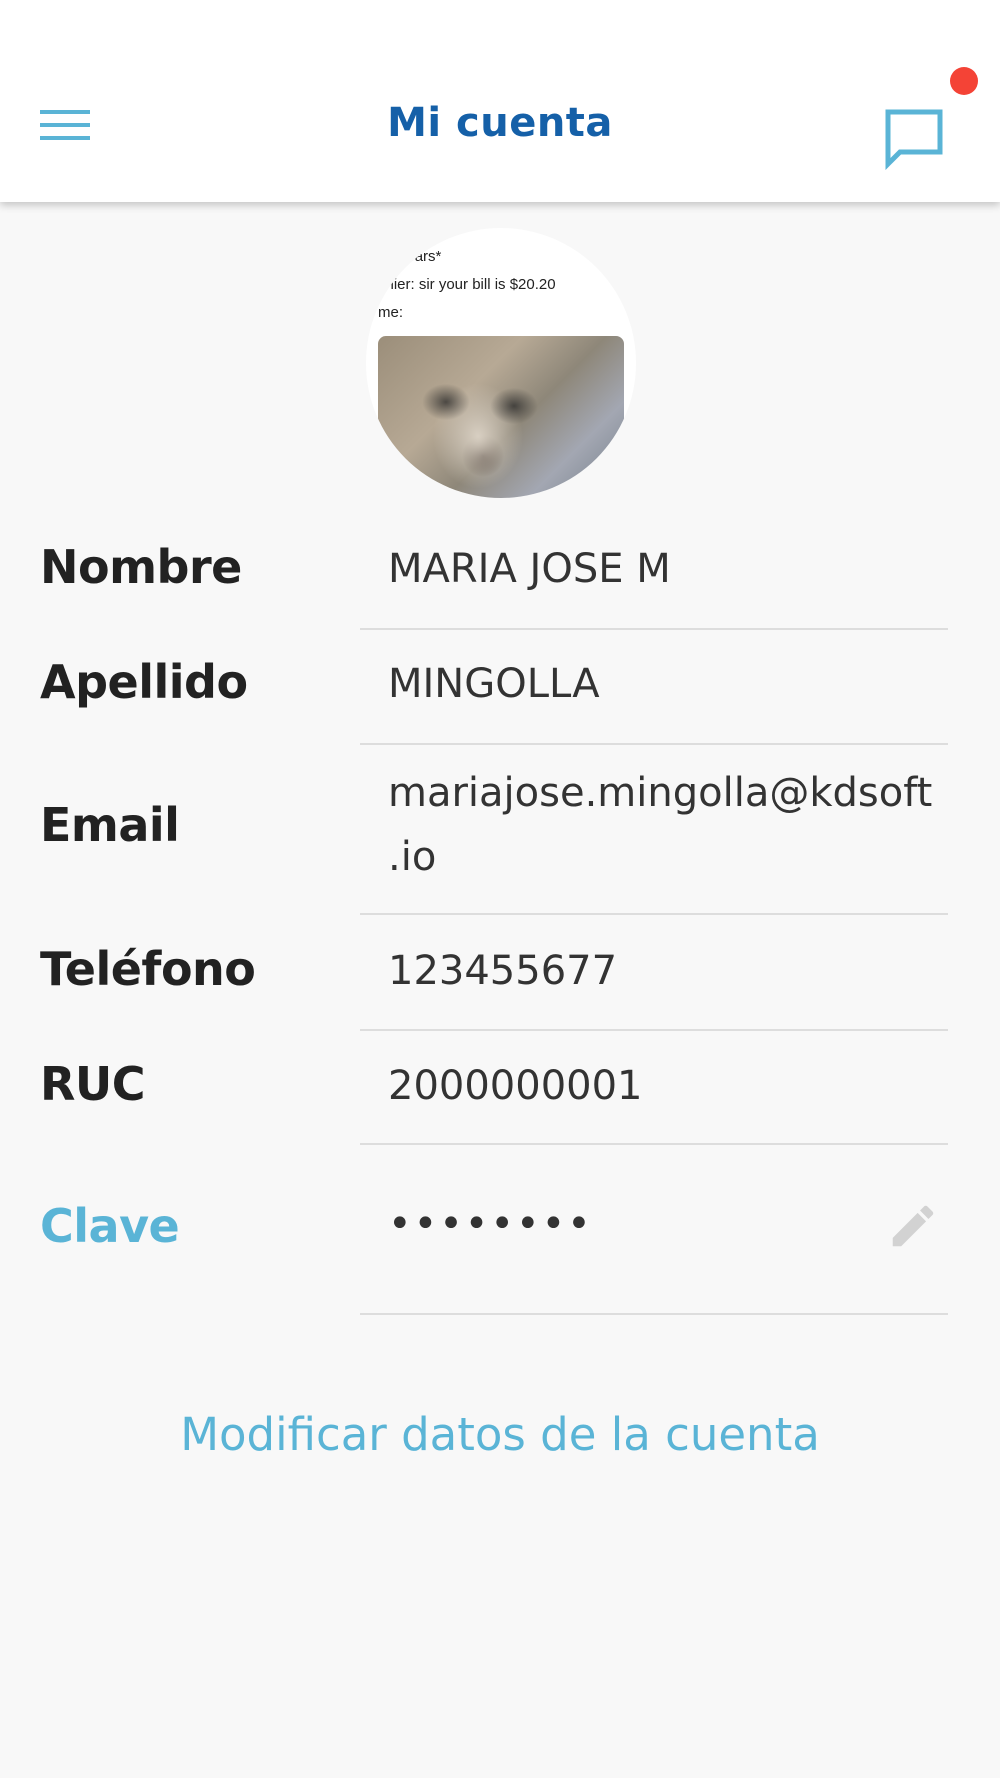 Image resolution: width=1000 pixels, height=1778 pixels. What do you see at coordinates (93, 1084) in the screenshot?
I see `ruc-label: RUC` at bounding box center [93, 1084].